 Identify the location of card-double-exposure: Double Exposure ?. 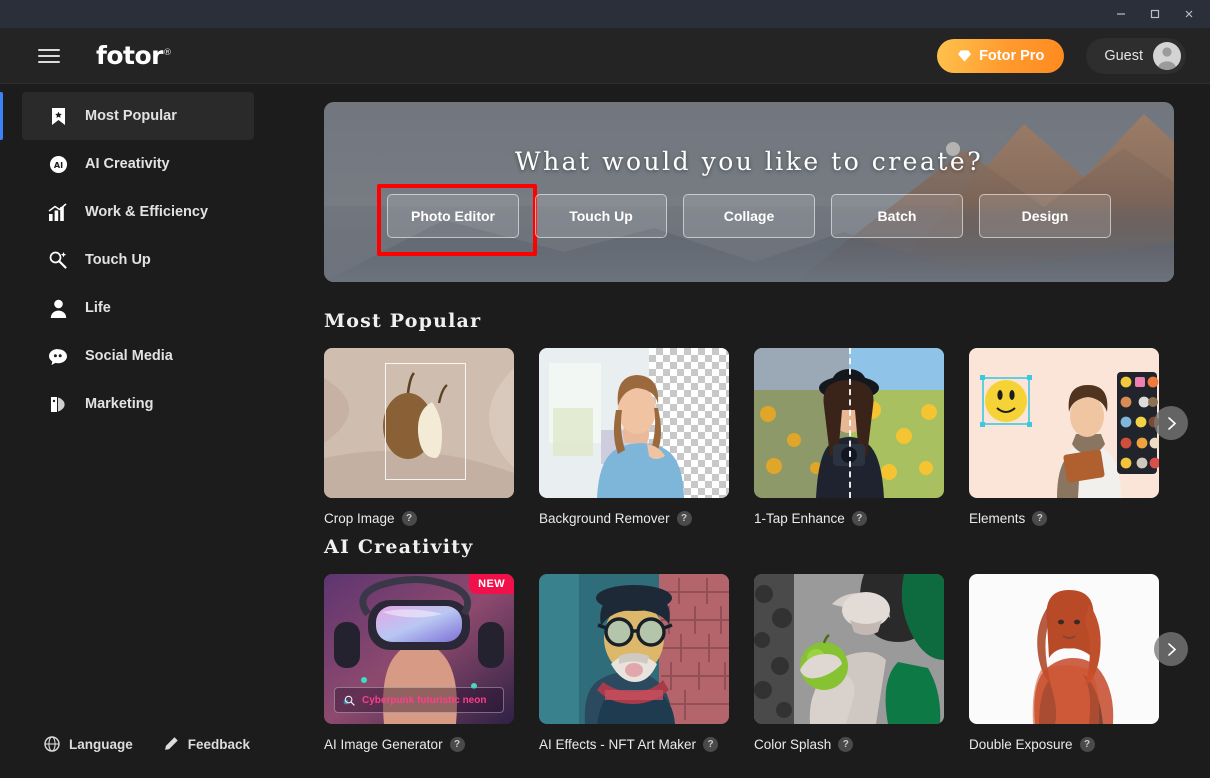
(1064, 663).